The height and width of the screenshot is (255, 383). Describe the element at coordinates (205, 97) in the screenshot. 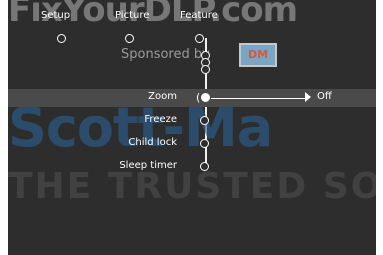

I see `selected-node-icon` at that location.